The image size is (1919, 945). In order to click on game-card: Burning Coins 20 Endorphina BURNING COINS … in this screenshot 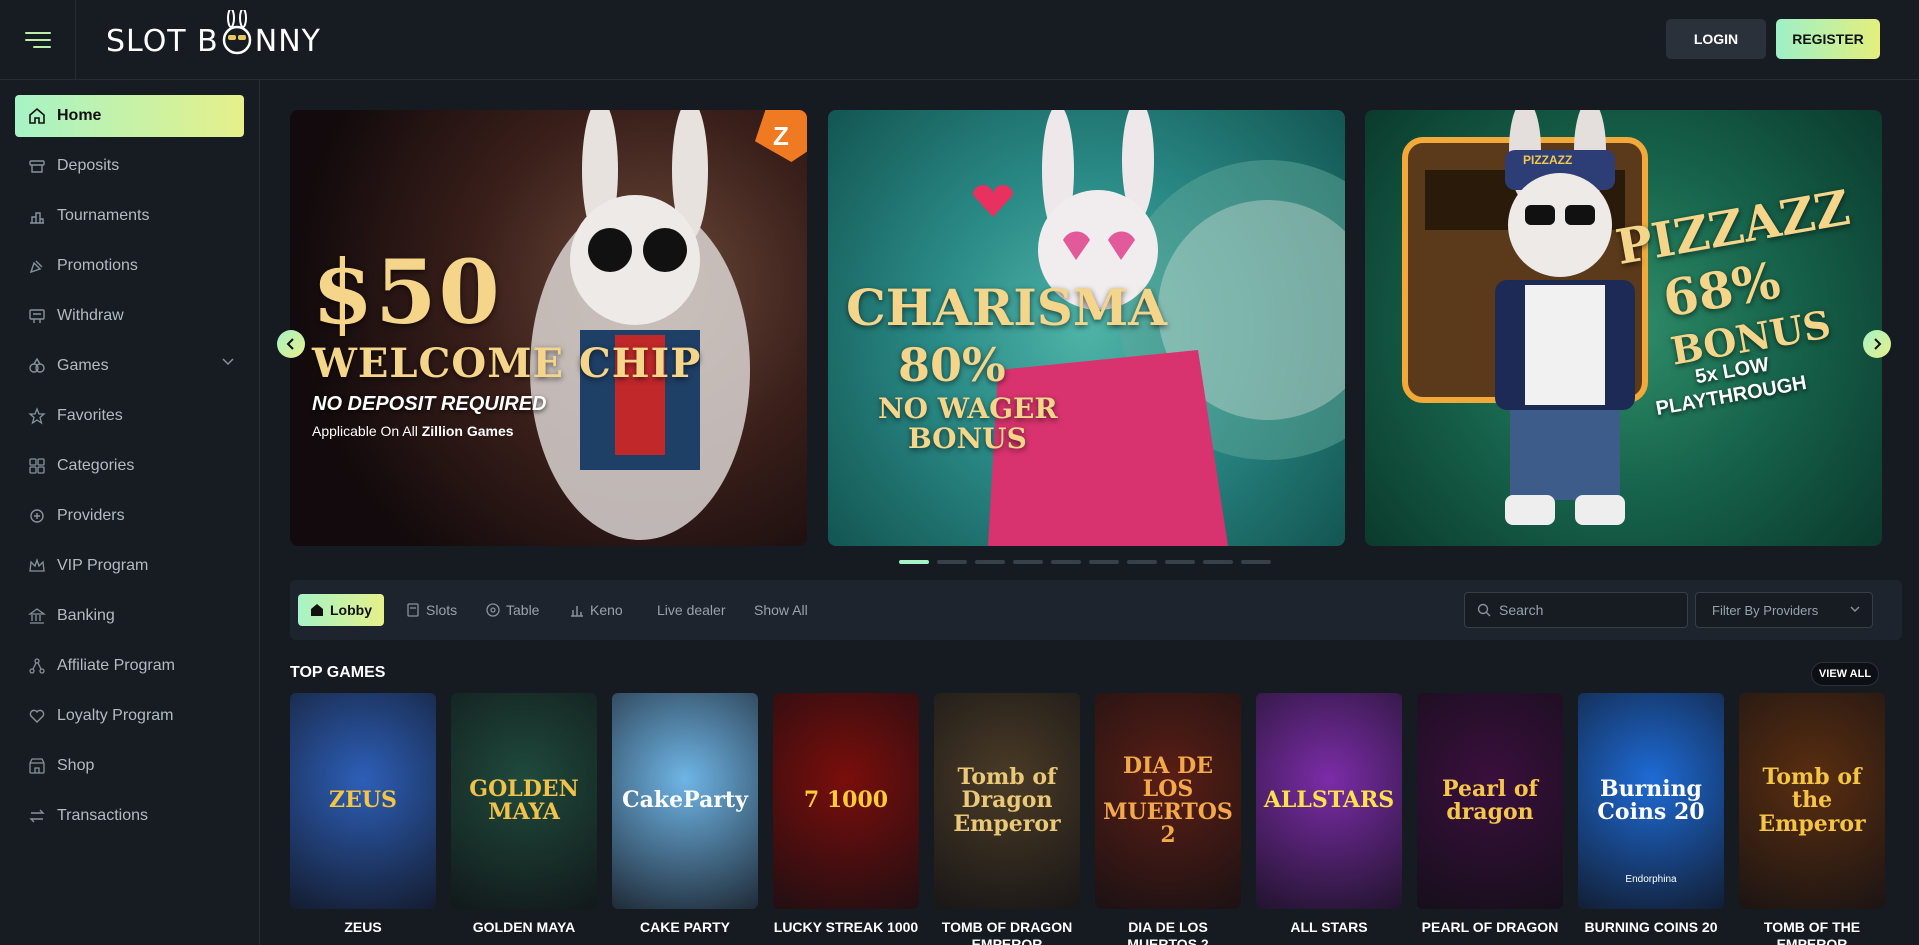, I will do `click(1651, 814)`.